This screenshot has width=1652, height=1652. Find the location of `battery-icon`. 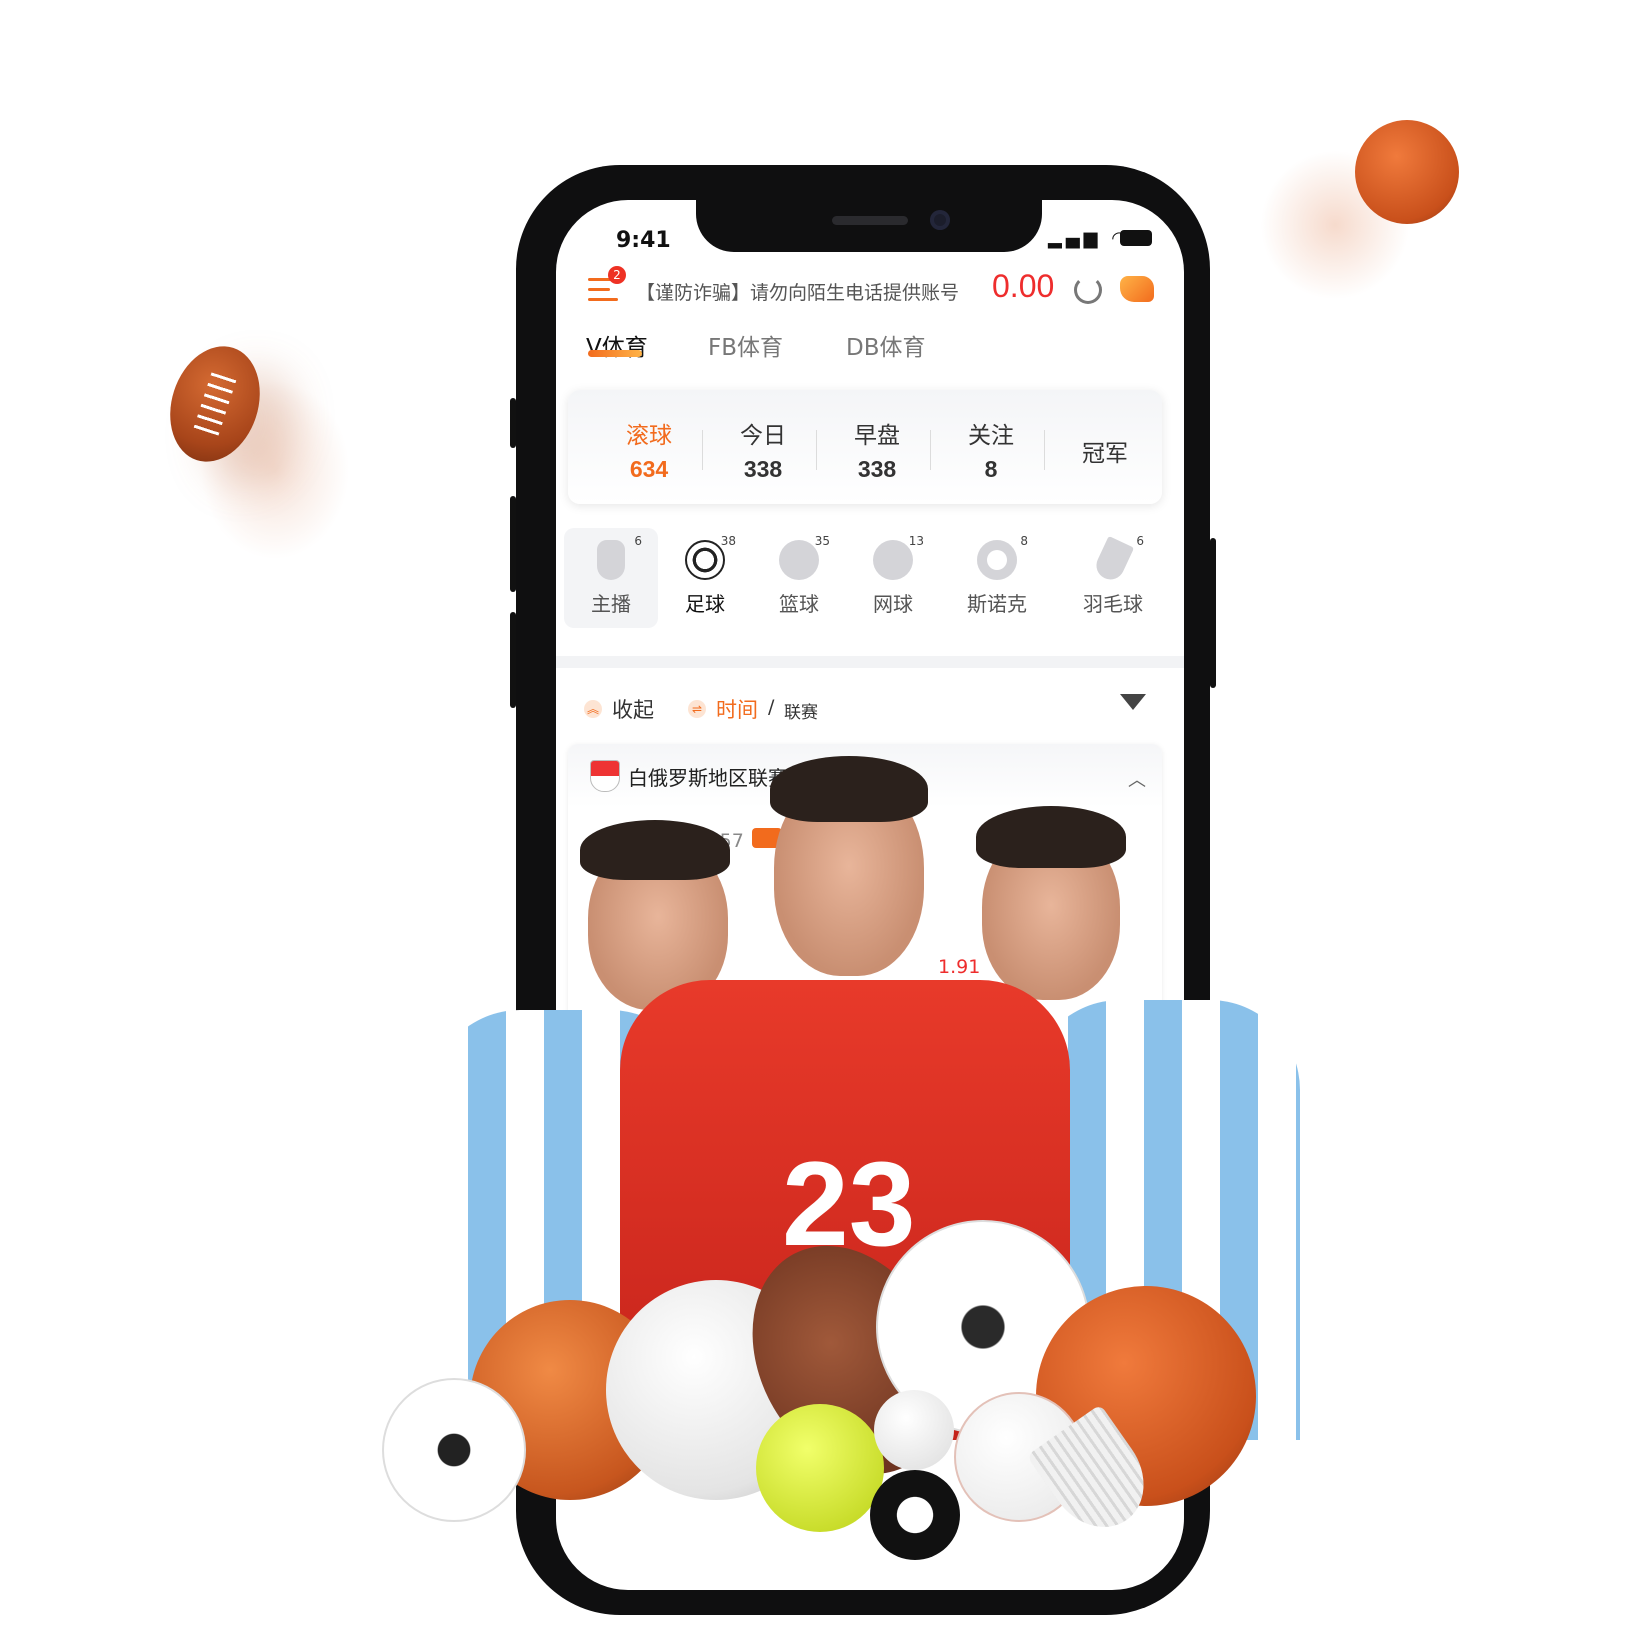

battery-icon is located at coordinates (1136, 238).